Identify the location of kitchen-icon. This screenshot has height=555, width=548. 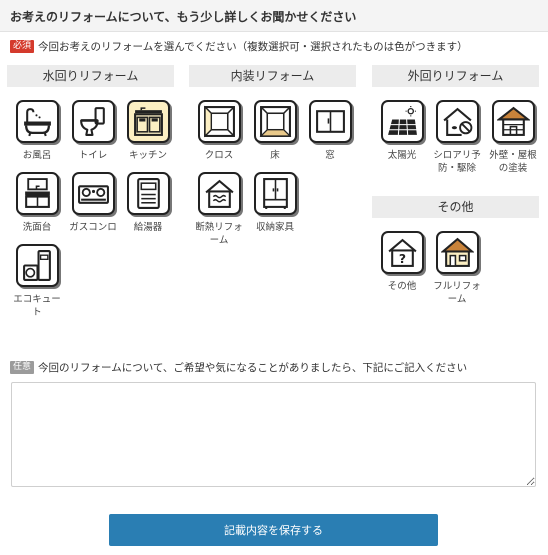
(148, 121).